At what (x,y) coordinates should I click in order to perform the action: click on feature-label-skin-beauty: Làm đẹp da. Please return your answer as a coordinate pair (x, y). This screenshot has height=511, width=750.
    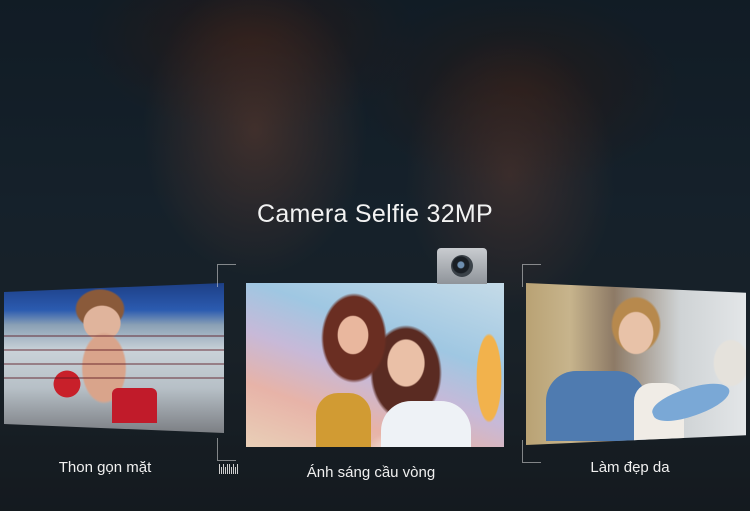
    Looking at the image, I should click on (630, 467).